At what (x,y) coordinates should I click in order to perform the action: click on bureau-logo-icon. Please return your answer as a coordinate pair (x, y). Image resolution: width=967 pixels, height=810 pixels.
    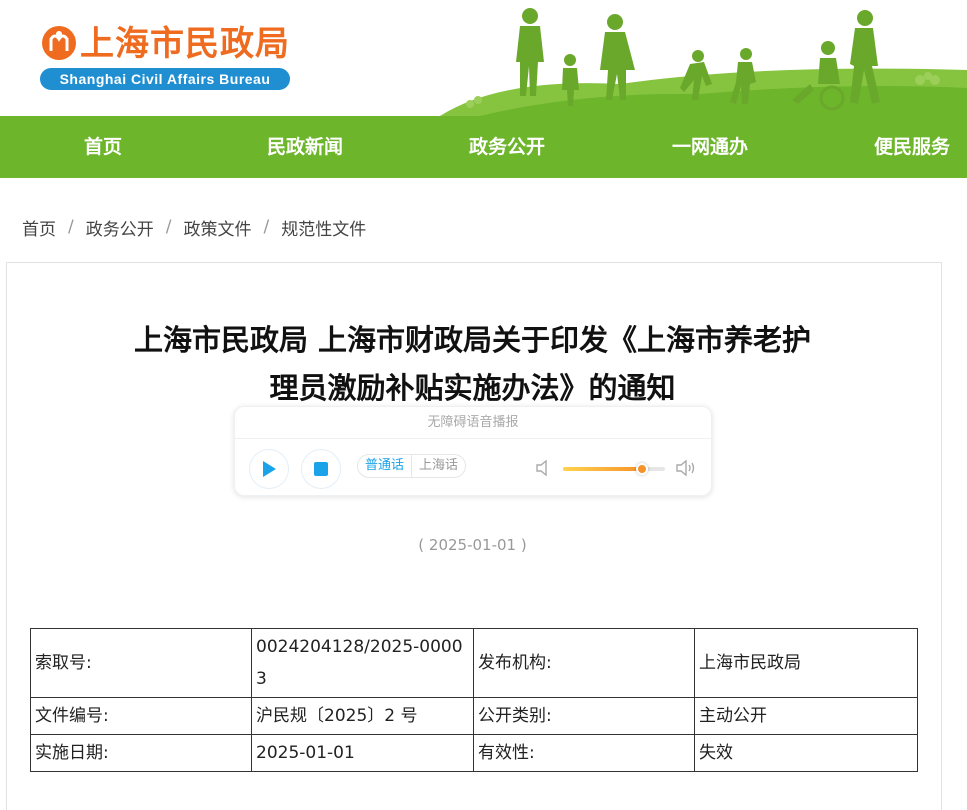
    Looking at the image, I should click on (59, 43).